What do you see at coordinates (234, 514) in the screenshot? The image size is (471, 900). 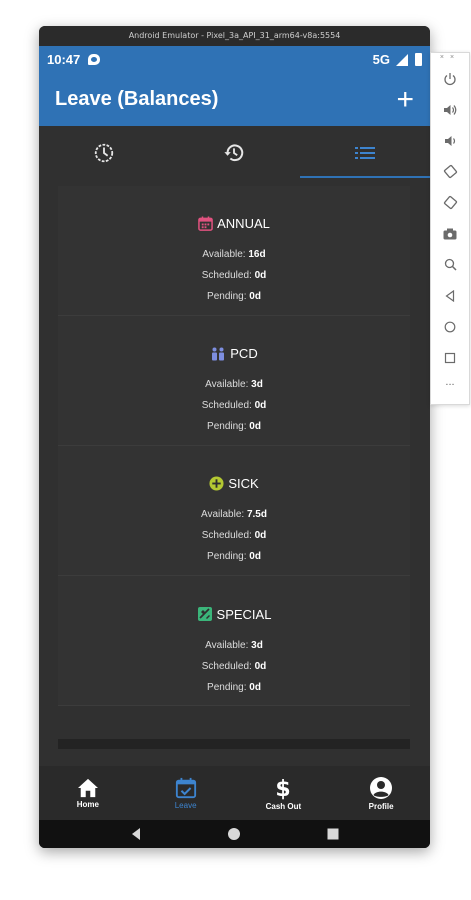 I see `available-row: Available: 7.5d` at bounding box center [234, 514].